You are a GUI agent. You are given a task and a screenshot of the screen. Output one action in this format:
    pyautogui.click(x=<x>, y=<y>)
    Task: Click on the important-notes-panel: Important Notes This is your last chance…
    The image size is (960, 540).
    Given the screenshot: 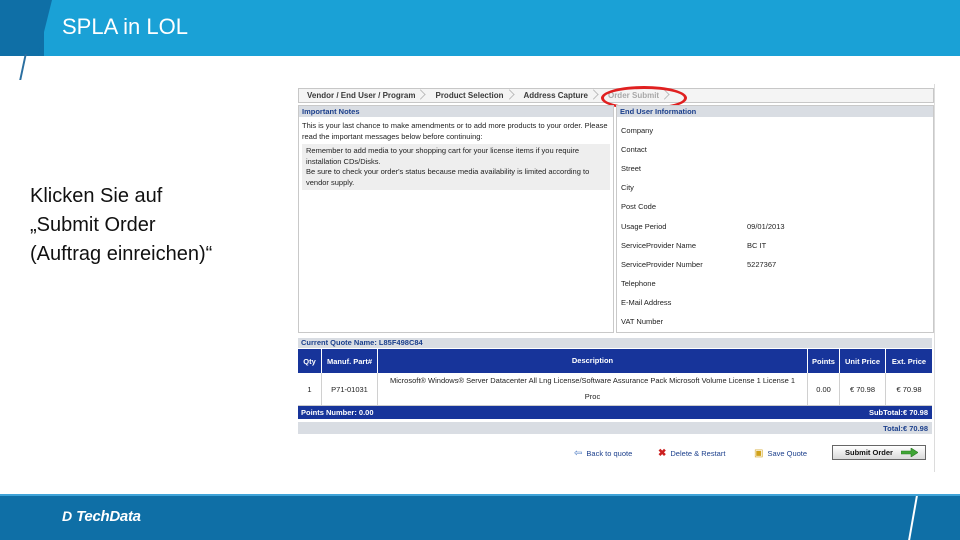 What is the action you would take?
    pyautogui.click(x=456, y=219)
    